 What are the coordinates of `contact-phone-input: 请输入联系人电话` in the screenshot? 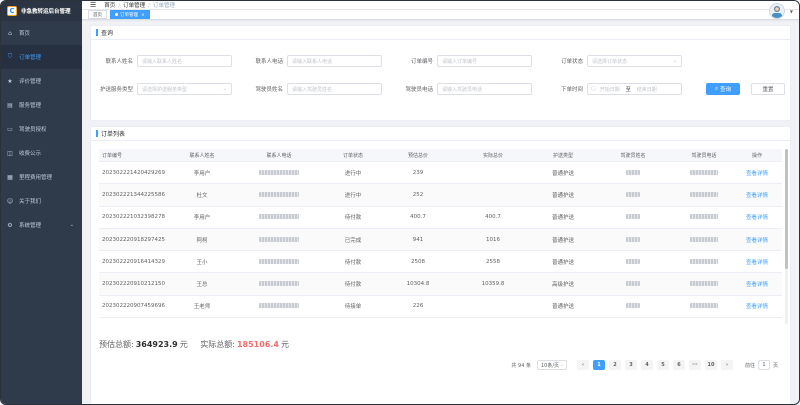 It's located at (334, 61).